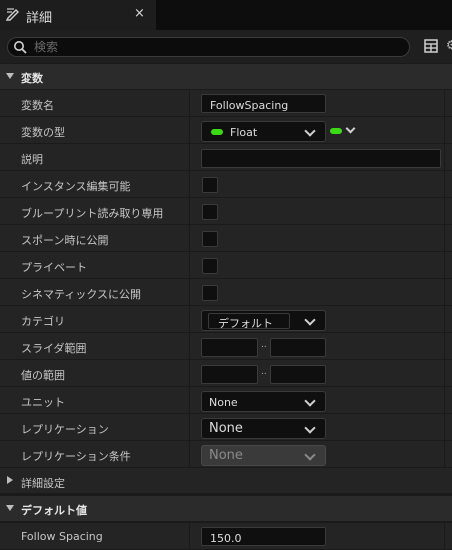 Image resolution: width=452 pixels, height=550 pixels. Describe the element at coordinates (229, 347) in the screenshot. I see `slider-range-min-field` at that location.